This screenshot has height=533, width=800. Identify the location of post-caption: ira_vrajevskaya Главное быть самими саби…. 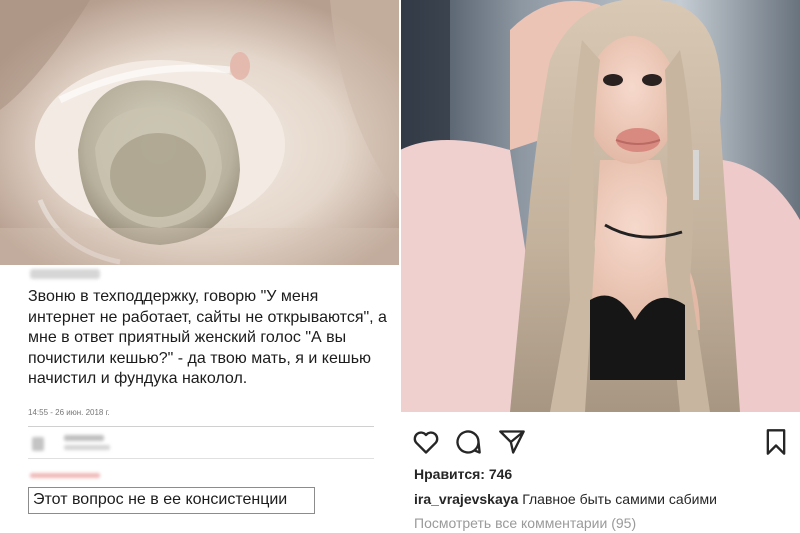
(606, 499).